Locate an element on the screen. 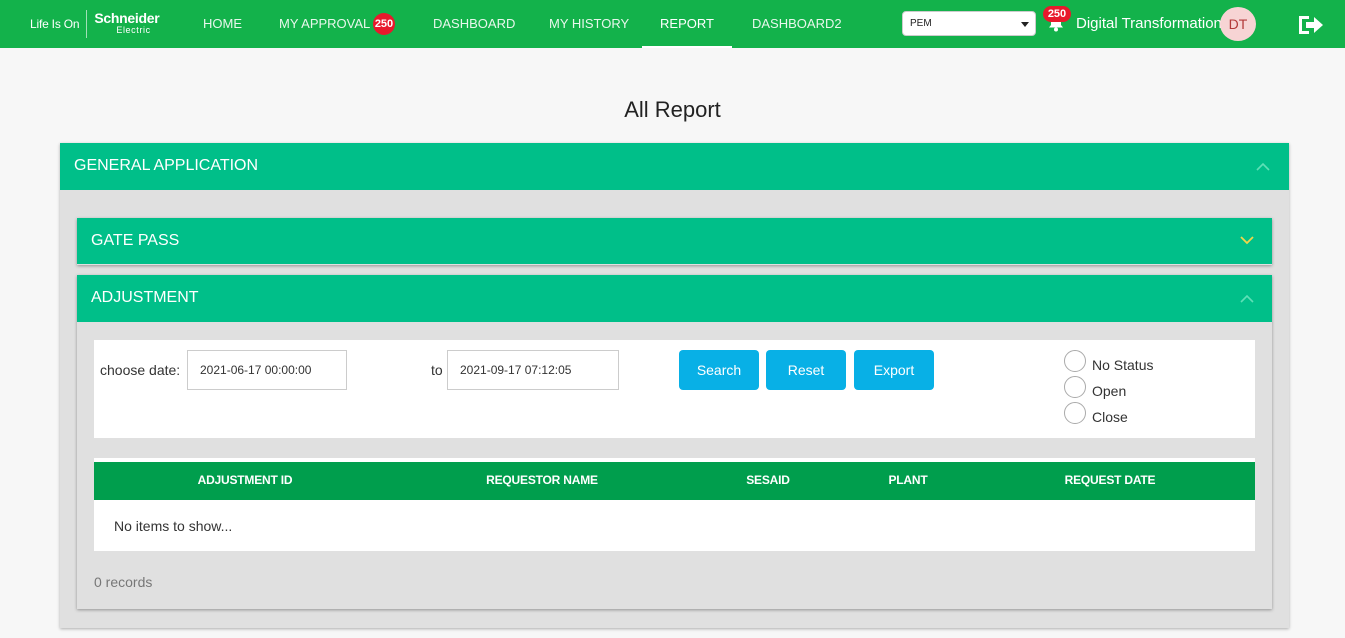 The width and height of the screenshot is (1345, 638). column-header-request-date: REQUEST DATE is located at coordinates (1110, 480).